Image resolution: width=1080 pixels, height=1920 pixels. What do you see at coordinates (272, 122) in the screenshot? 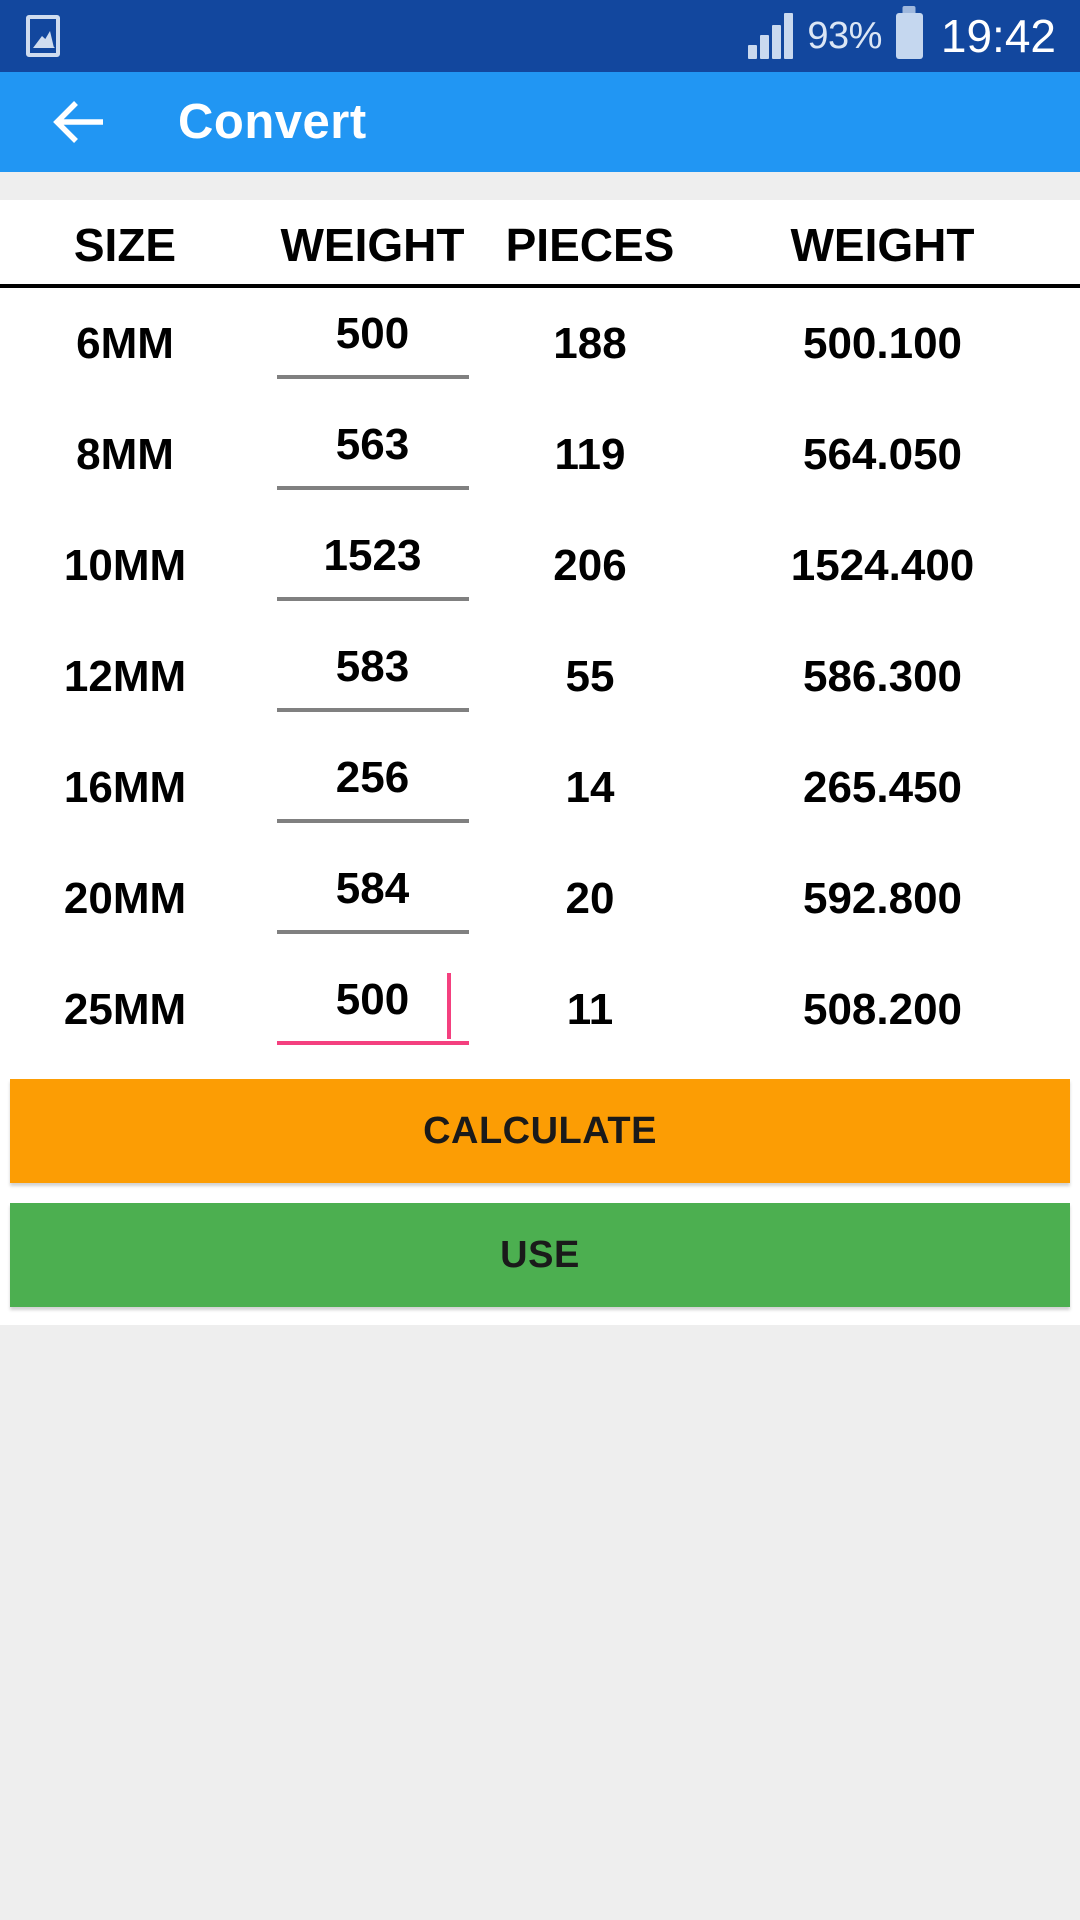
I see `page-title: Convert` at bounding box center [272, 122].